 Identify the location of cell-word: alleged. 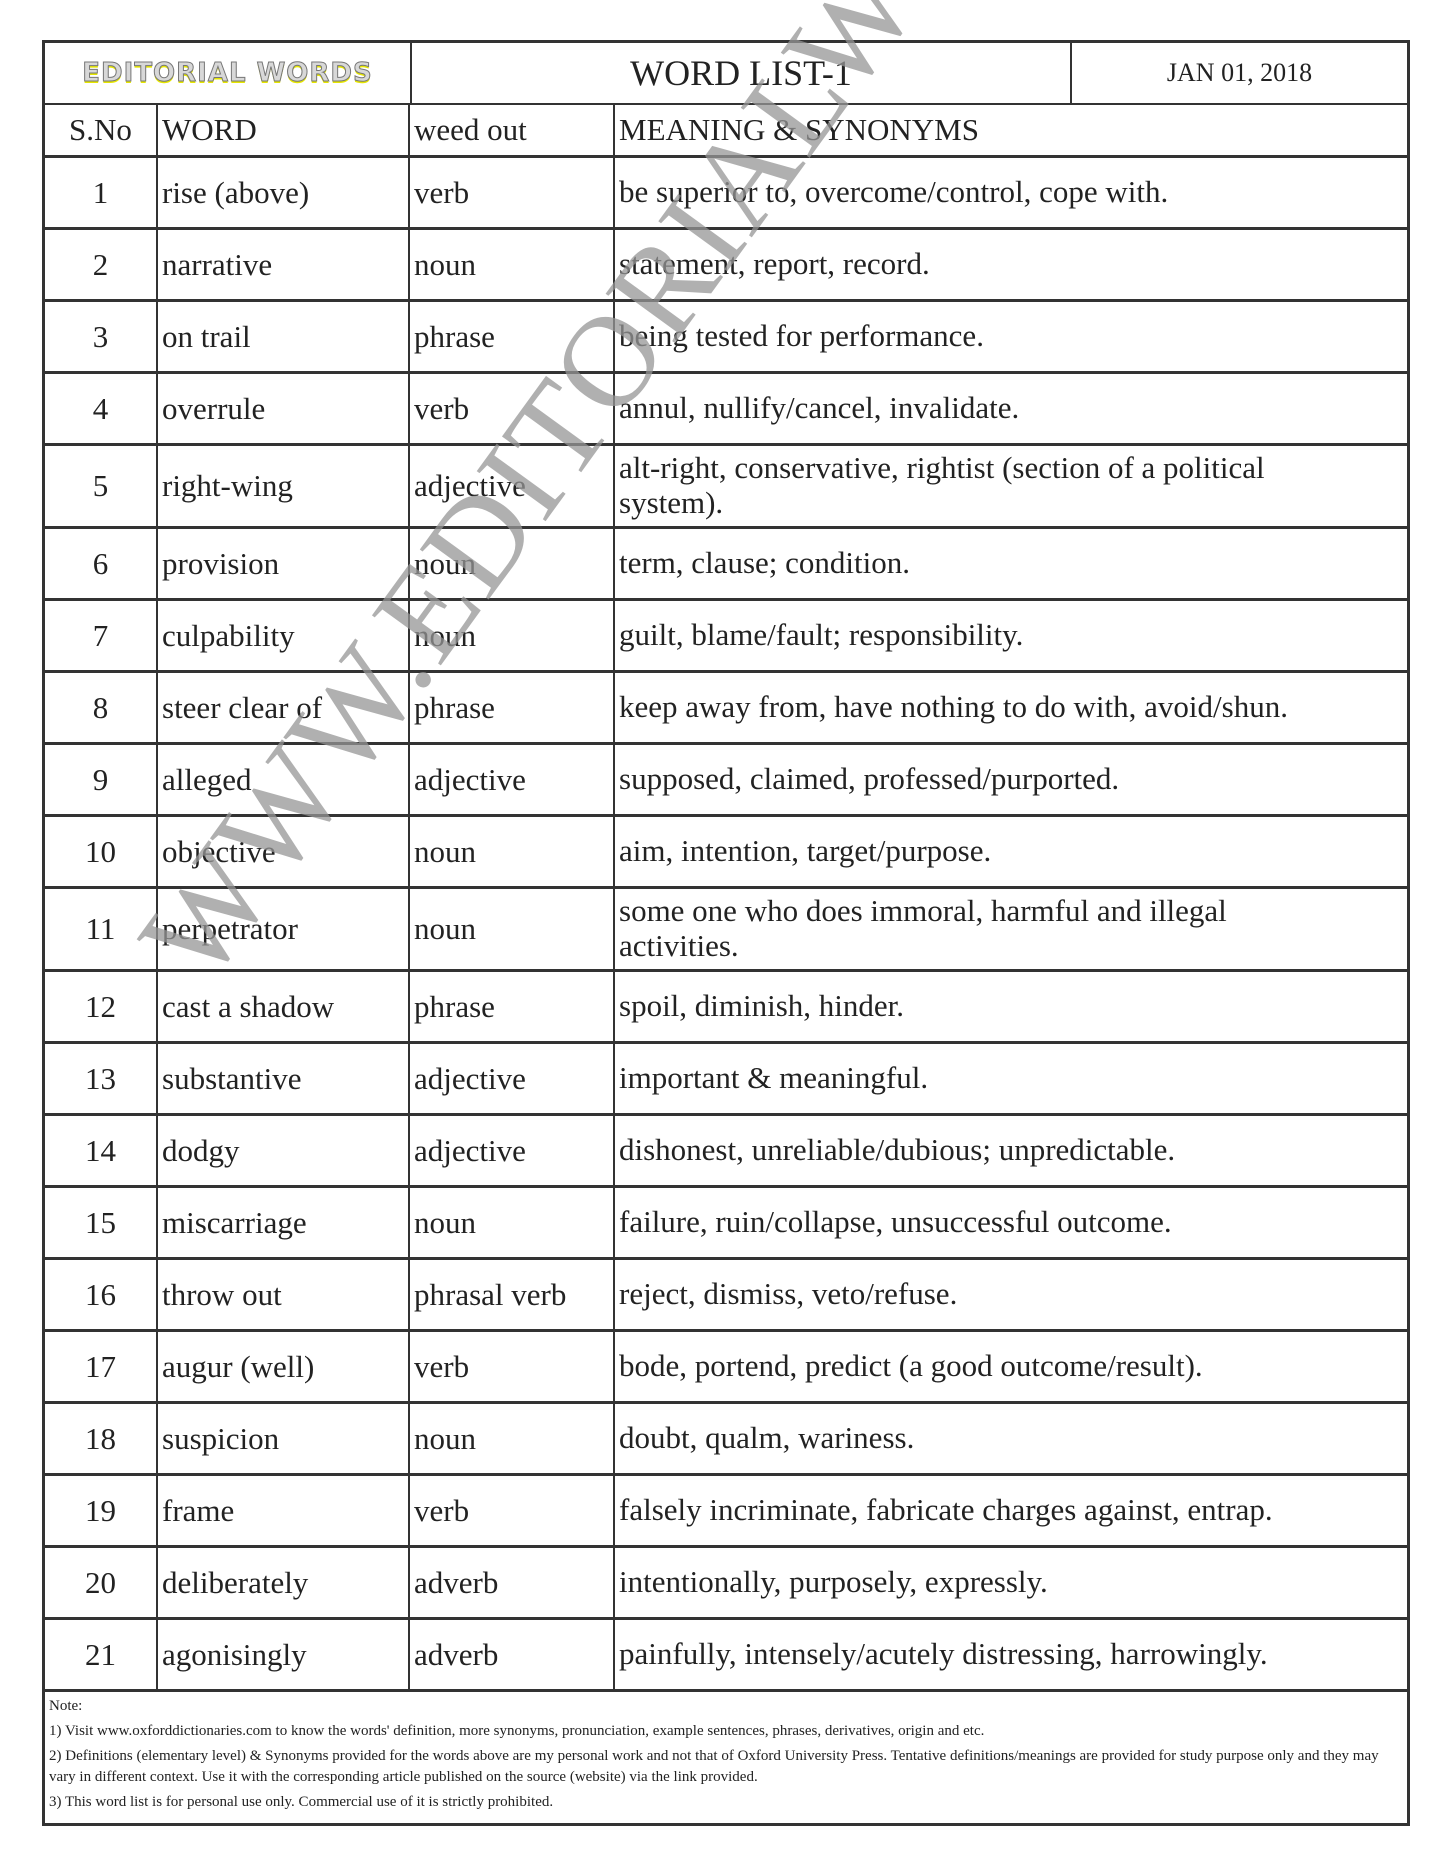
(284, 779).